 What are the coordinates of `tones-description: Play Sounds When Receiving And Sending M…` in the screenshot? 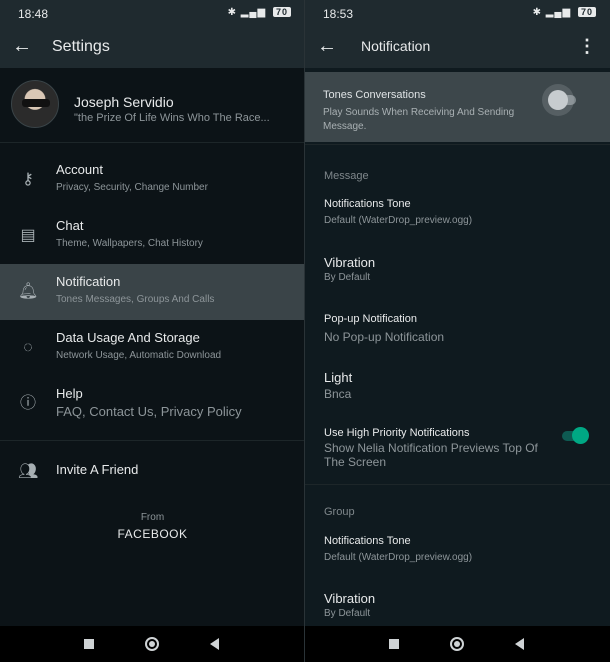 It's located at (419, 119).